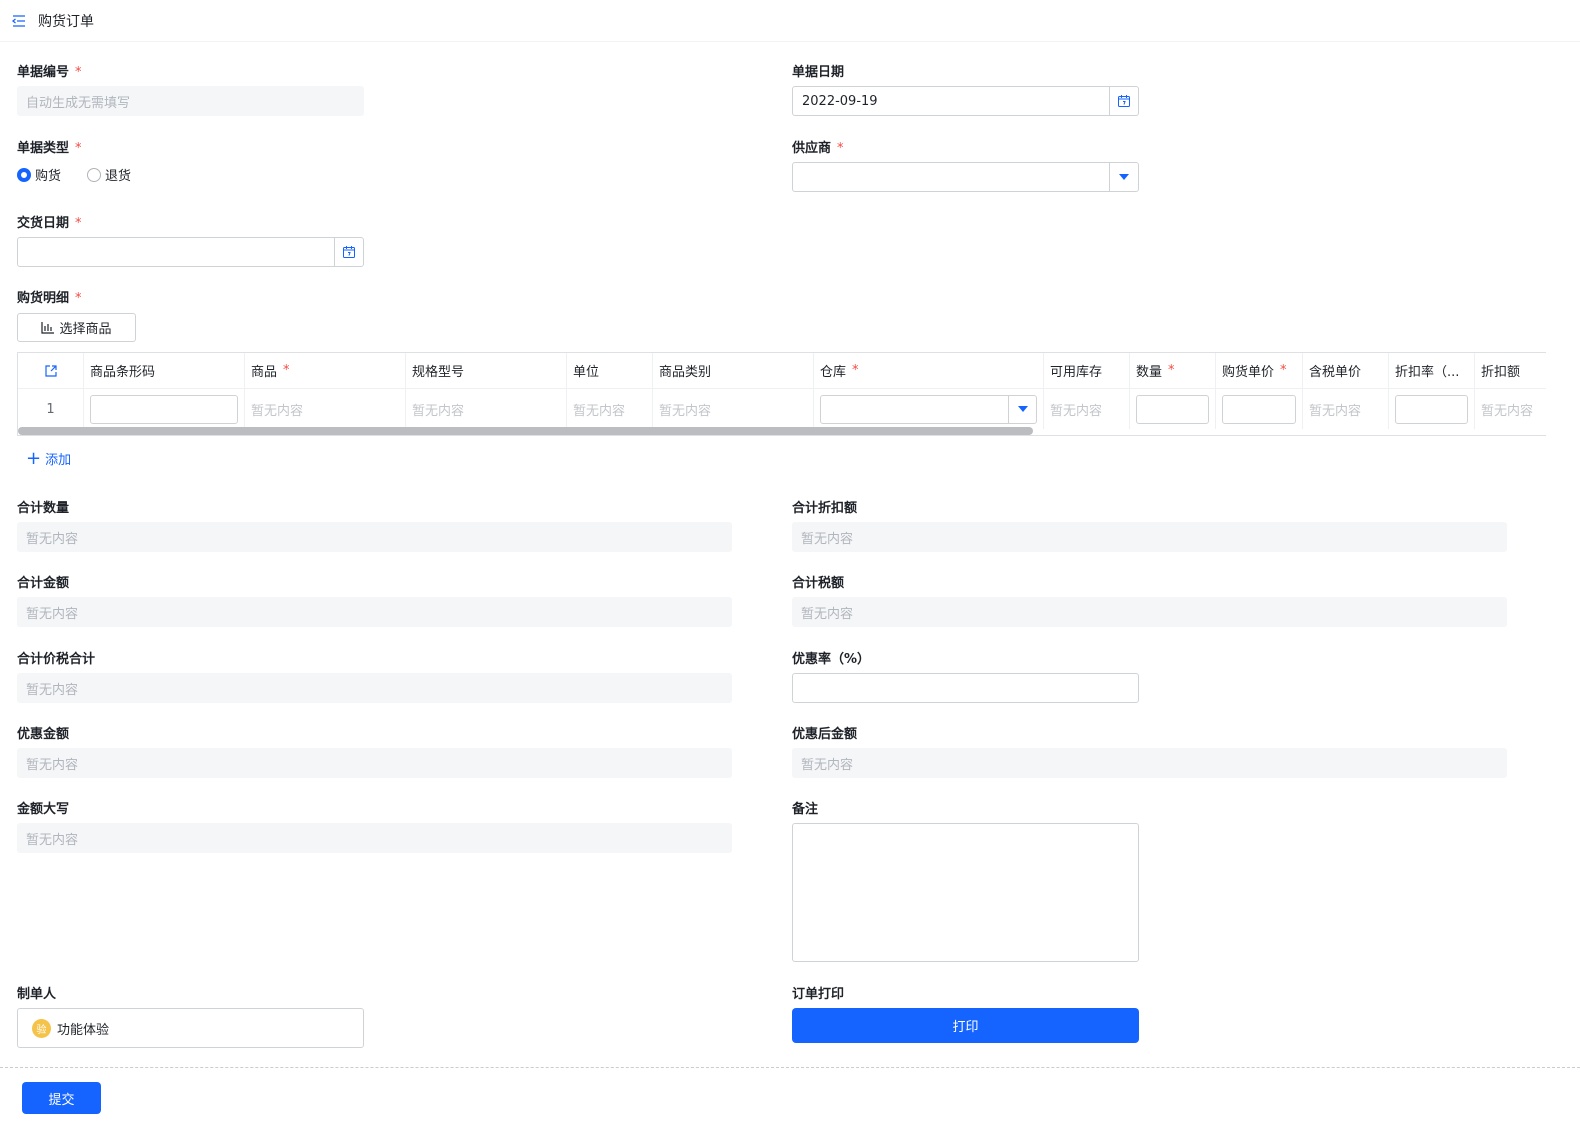 The height and width of the screenshot is (1128, 1580). Describe the element at coordinates (929, 370) in the screenshot. I see `col-warehouse: 仓库 *` at that location.